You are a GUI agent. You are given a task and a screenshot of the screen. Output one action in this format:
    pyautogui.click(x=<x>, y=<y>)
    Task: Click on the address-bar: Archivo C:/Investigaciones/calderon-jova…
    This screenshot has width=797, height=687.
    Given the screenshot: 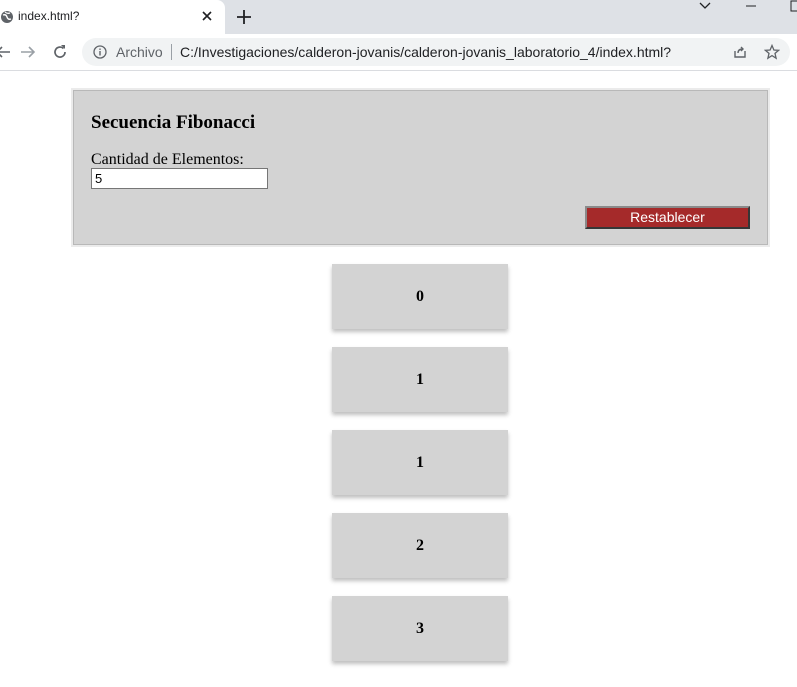 What is the action you would take?
    pyautogui.click(x=436, y=52)
    